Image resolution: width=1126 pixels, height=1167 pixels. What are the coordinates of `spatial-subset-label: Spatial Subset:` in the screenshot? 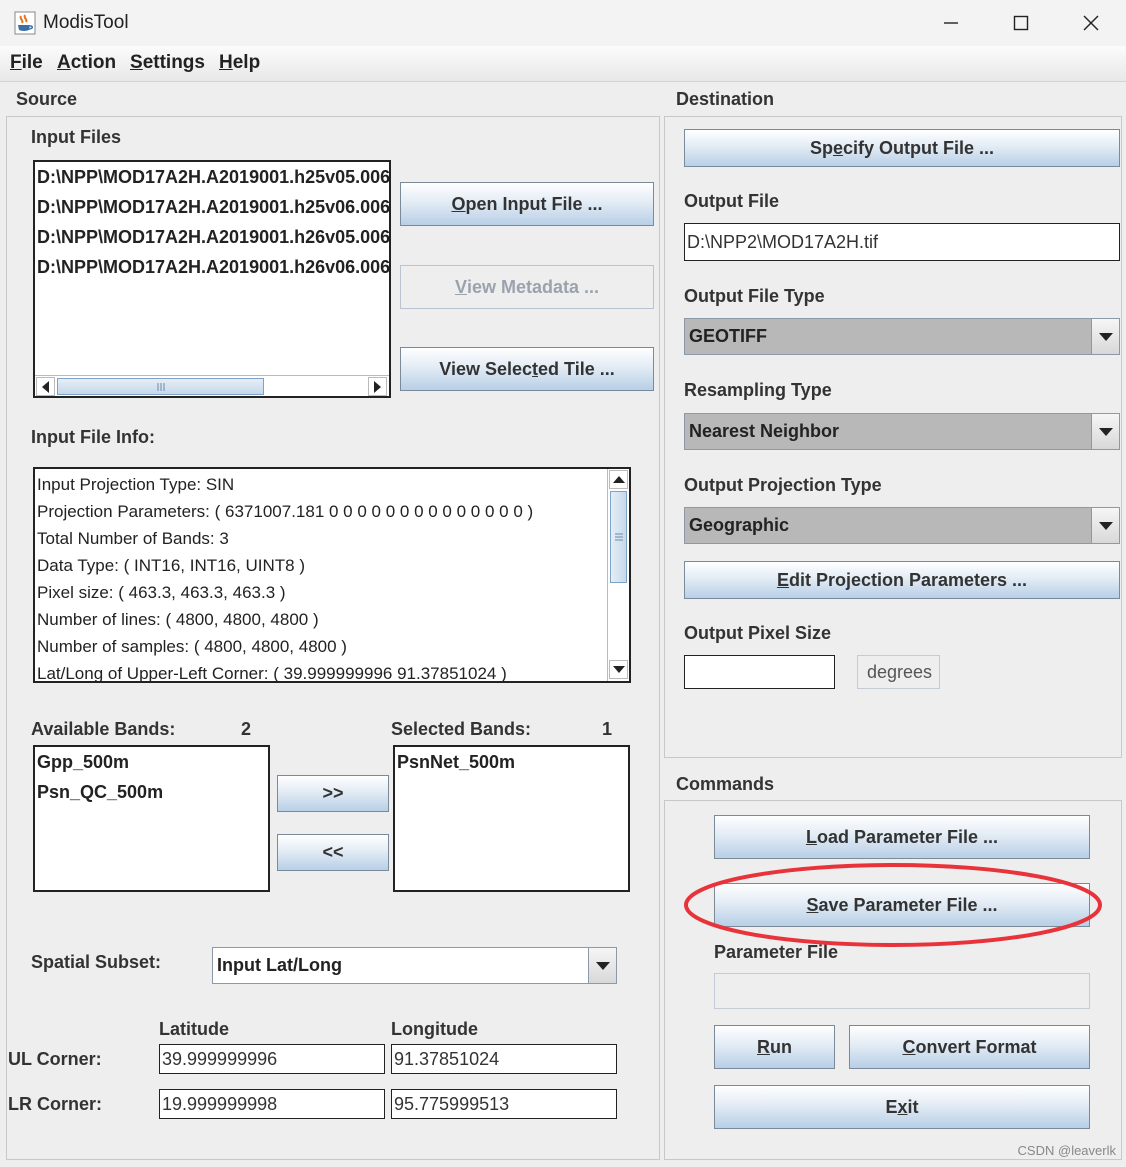 It's located at (96, 962).